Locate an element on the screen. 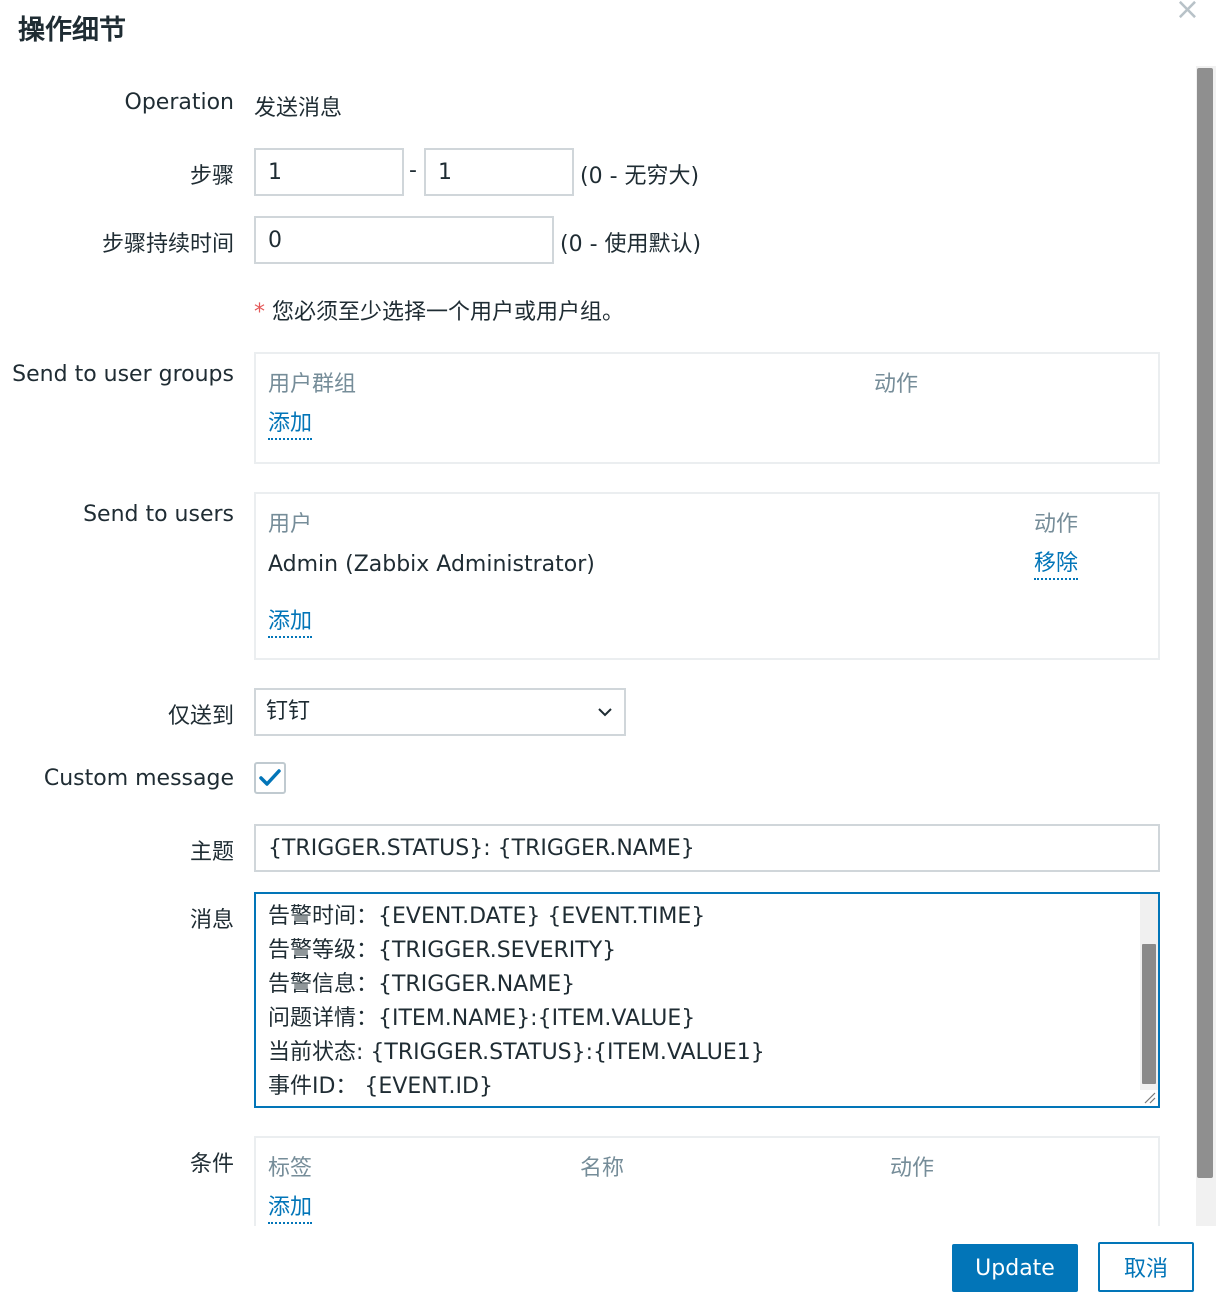 The width and height of the screenshot is (1218, 1314). users-col-user: 用户 is located at coordinates (290, 524).